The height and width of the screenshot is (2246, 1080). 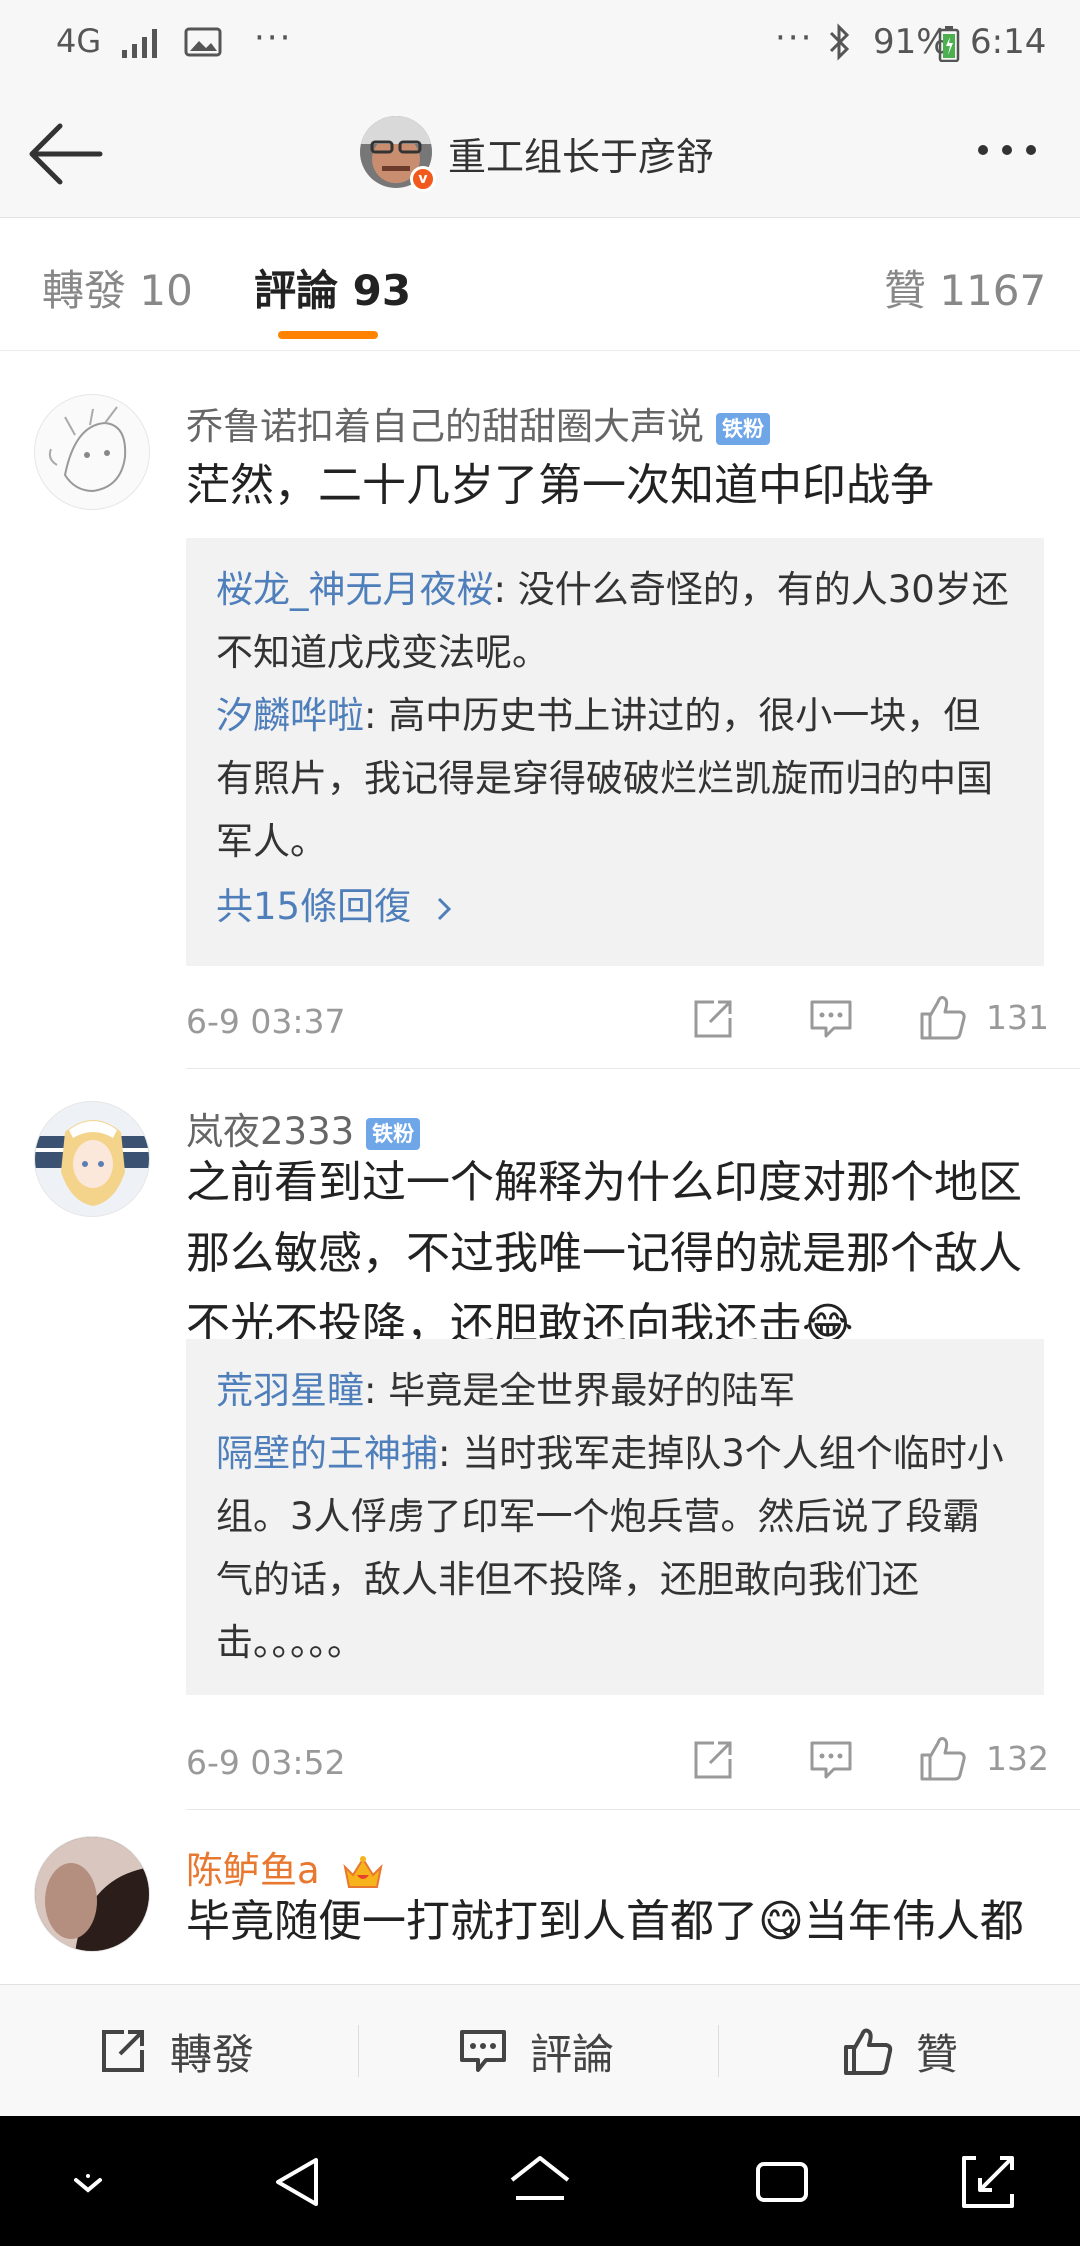 What do you see at coordinates (117, 287) in the screenshot?
I see `tab-reposts: 轉發 10` at bounding box center [117, 287].